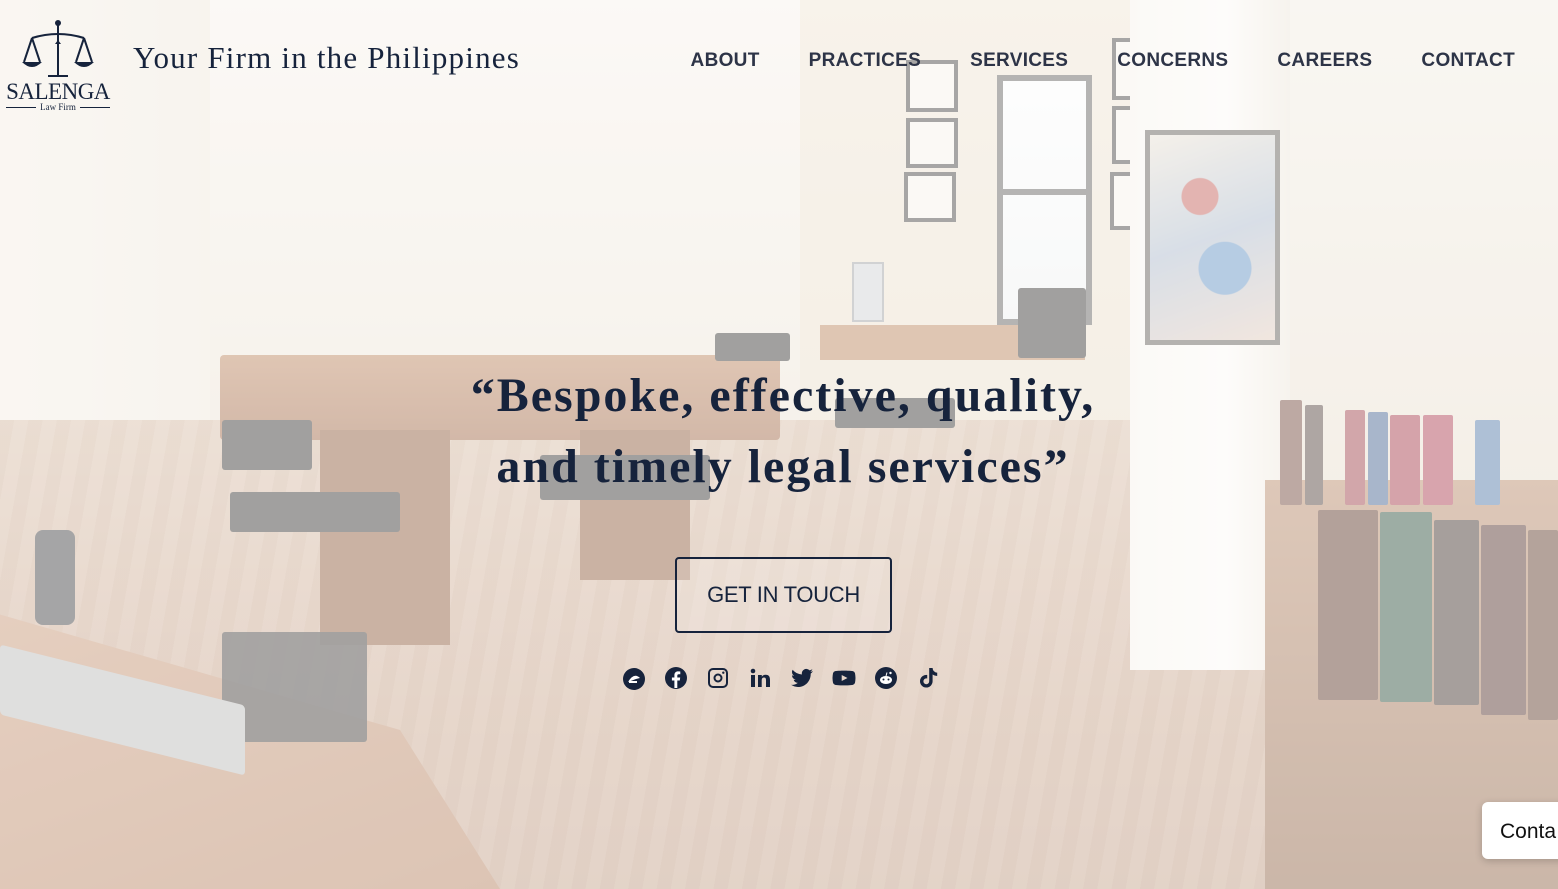  Describe the element at coordinates (783, 395) in the screenshot. I see `hero-quote-line-1: “Bespoke, effective, quality,` at that location.